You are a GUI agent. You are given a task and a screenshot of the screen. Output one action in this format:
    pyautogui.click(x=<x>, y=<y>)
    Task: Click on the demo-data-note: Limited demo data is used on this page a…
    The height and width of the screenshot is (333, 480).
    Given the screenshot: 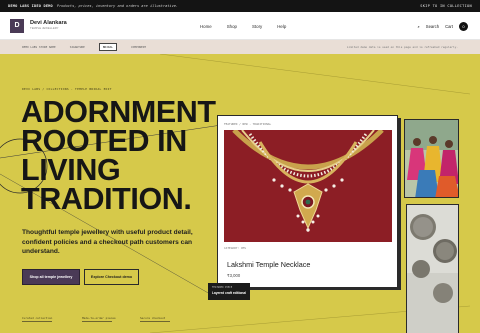 What is the action you would take?
    pyautogui.click(x=402, y=47)
    